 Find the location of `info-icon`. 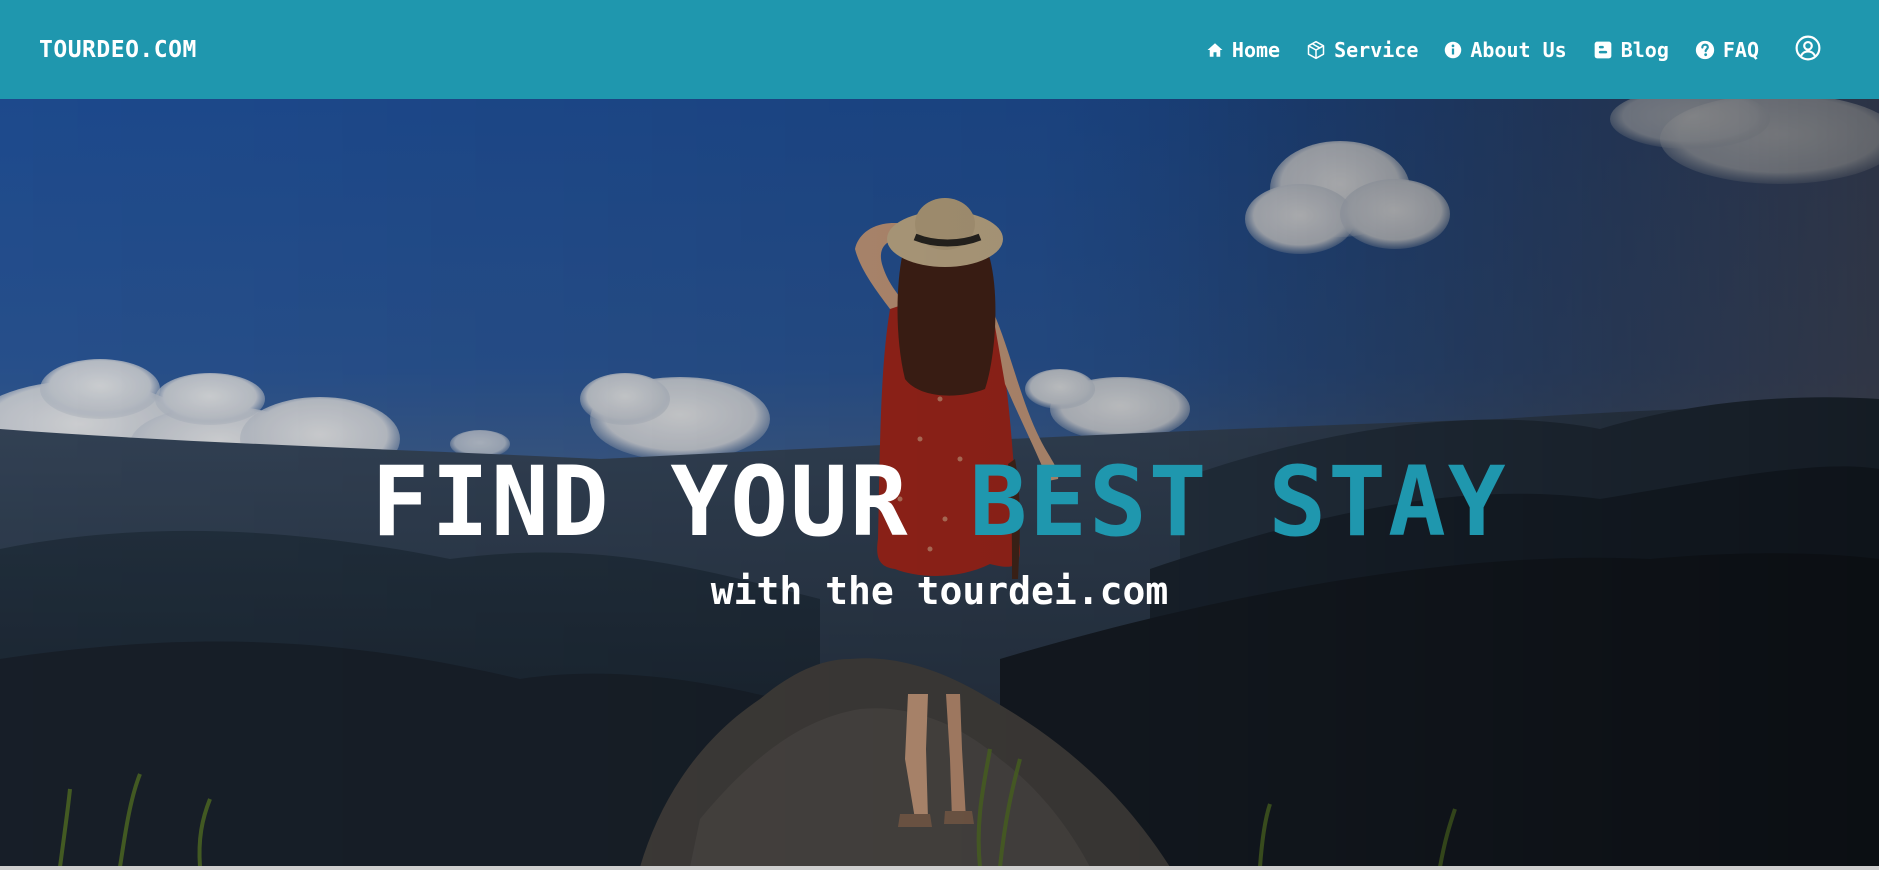

info-icon is located at coordinates (1453, 50).